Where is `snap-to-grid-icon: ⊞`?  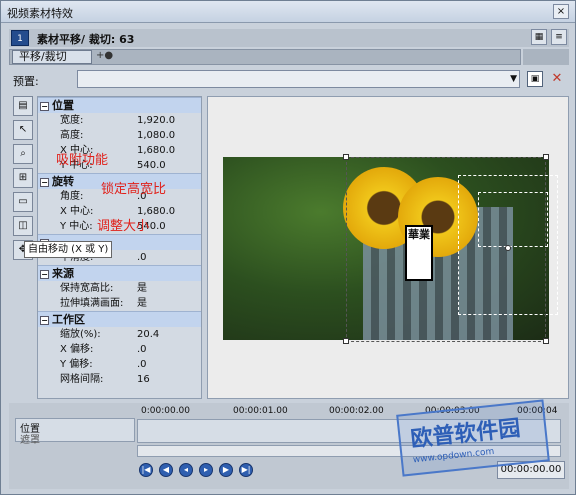 snap-to-grid-icon: ⊞ is located at coordinates (23, 178).